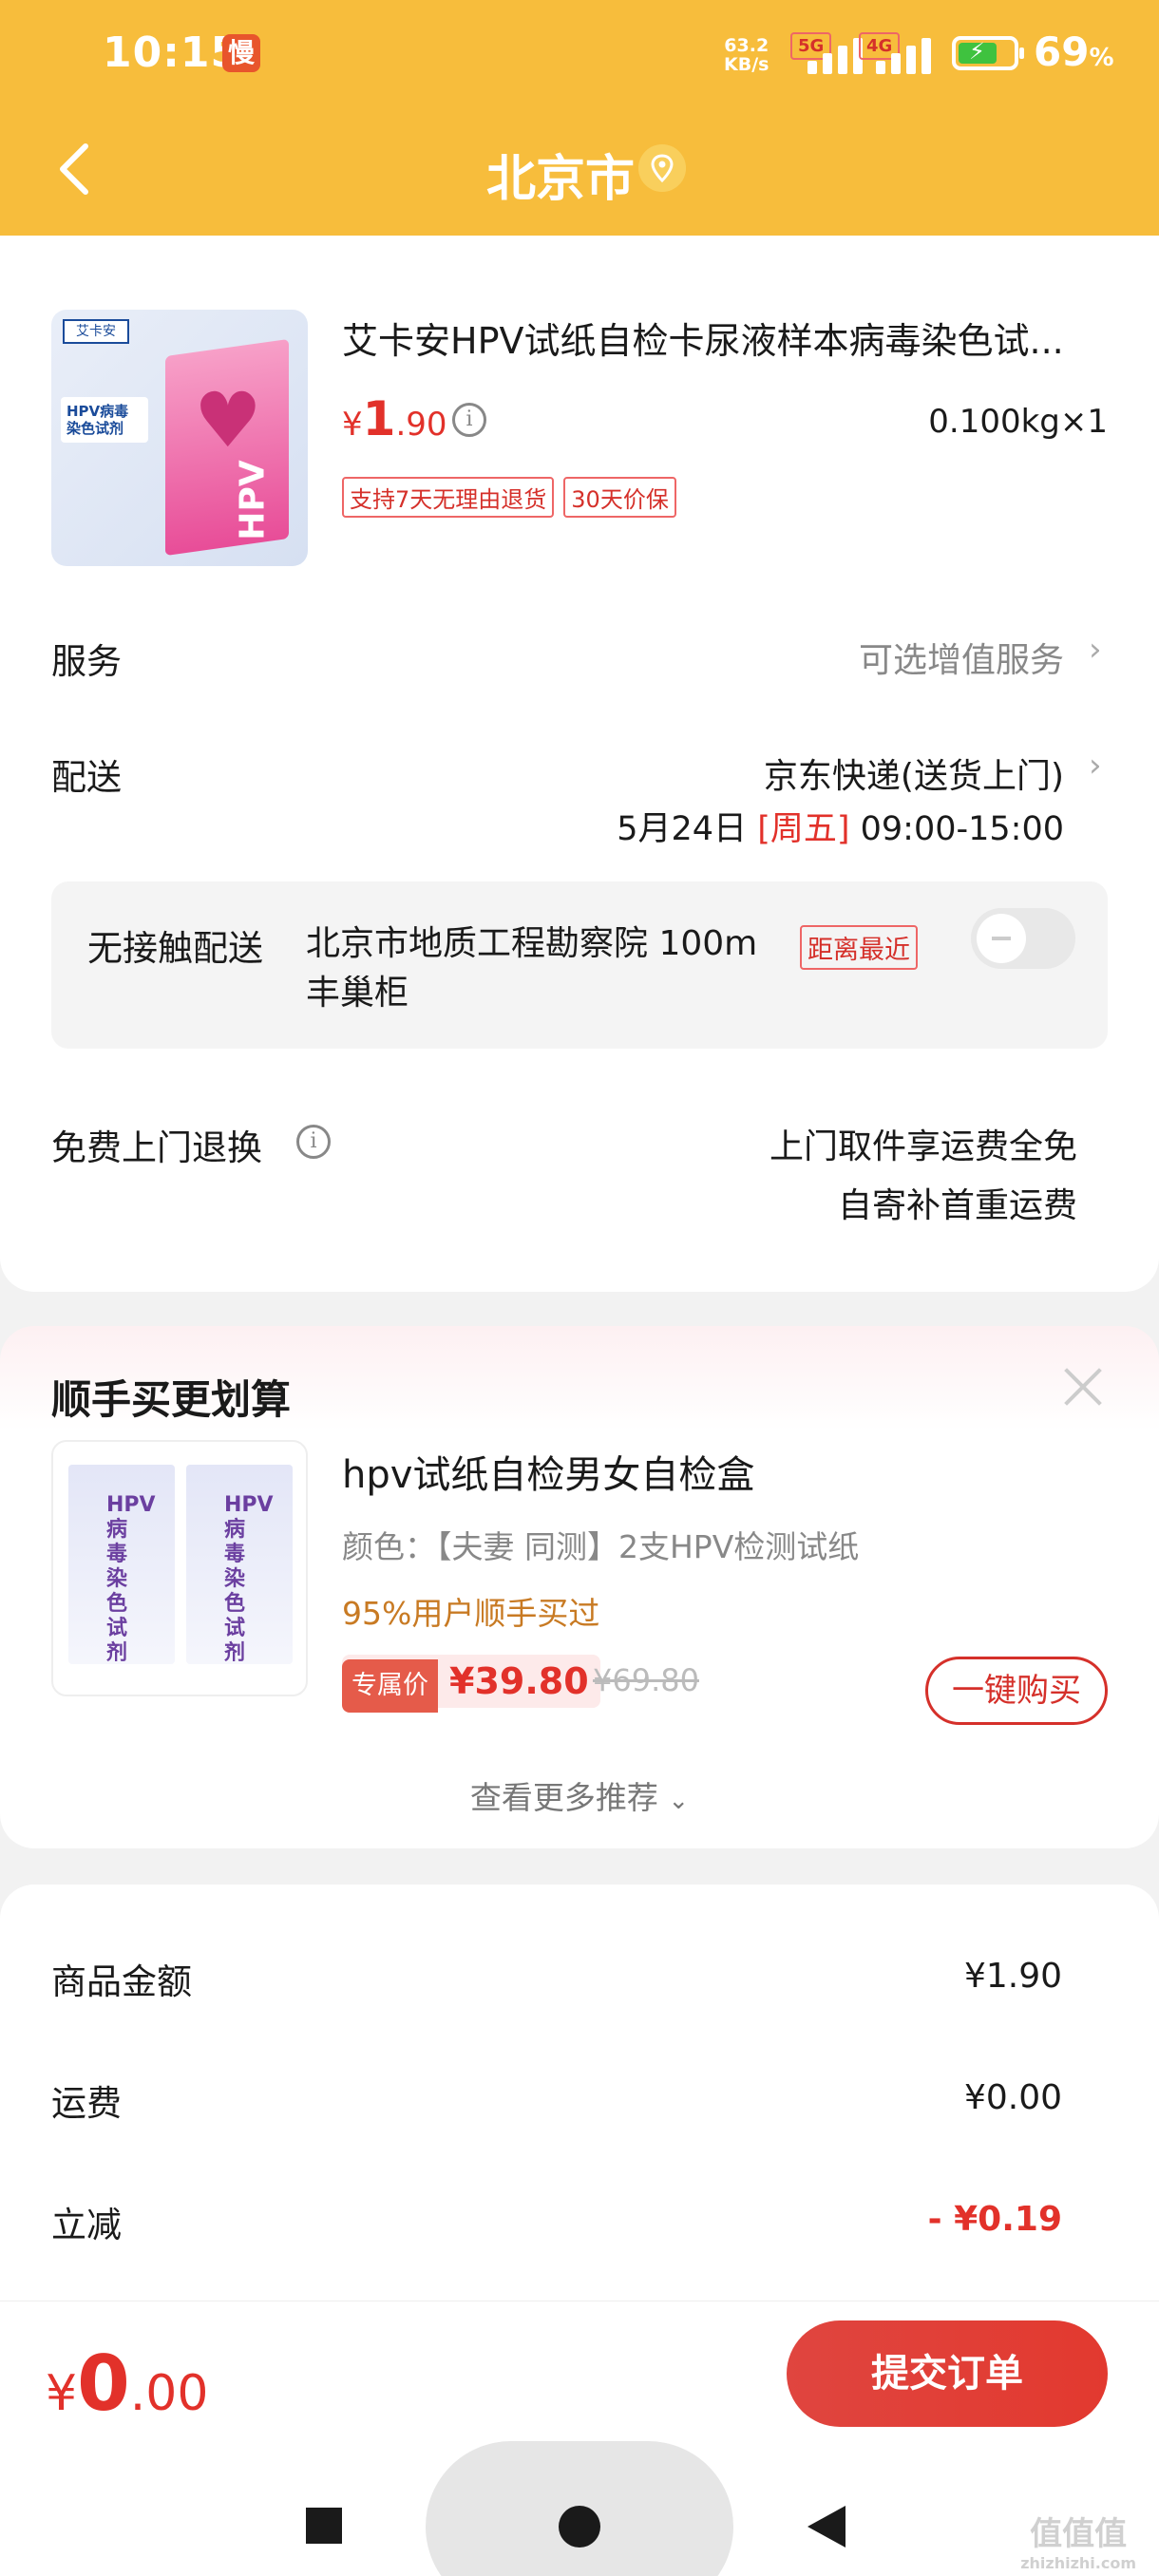 Image resolution: width=1159 pixels, height=2576 pixels. I want to click on status-bar: 10:15 慢 63.2 KB/s 5G 4G ⚡ 69%, so click(579, 56).